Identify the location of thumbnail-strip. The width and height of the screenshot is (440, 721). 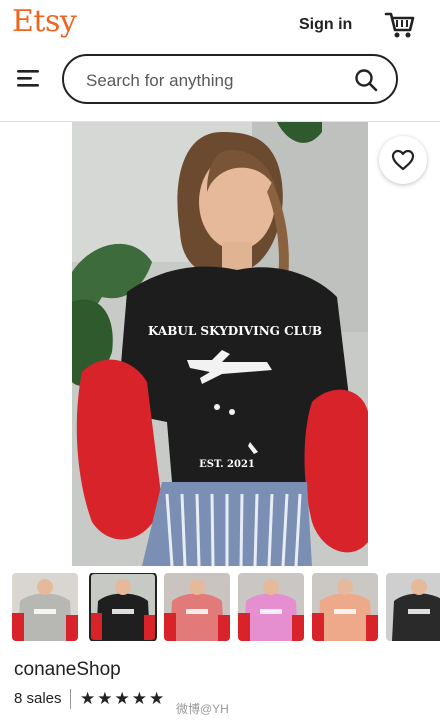
(226, 607).